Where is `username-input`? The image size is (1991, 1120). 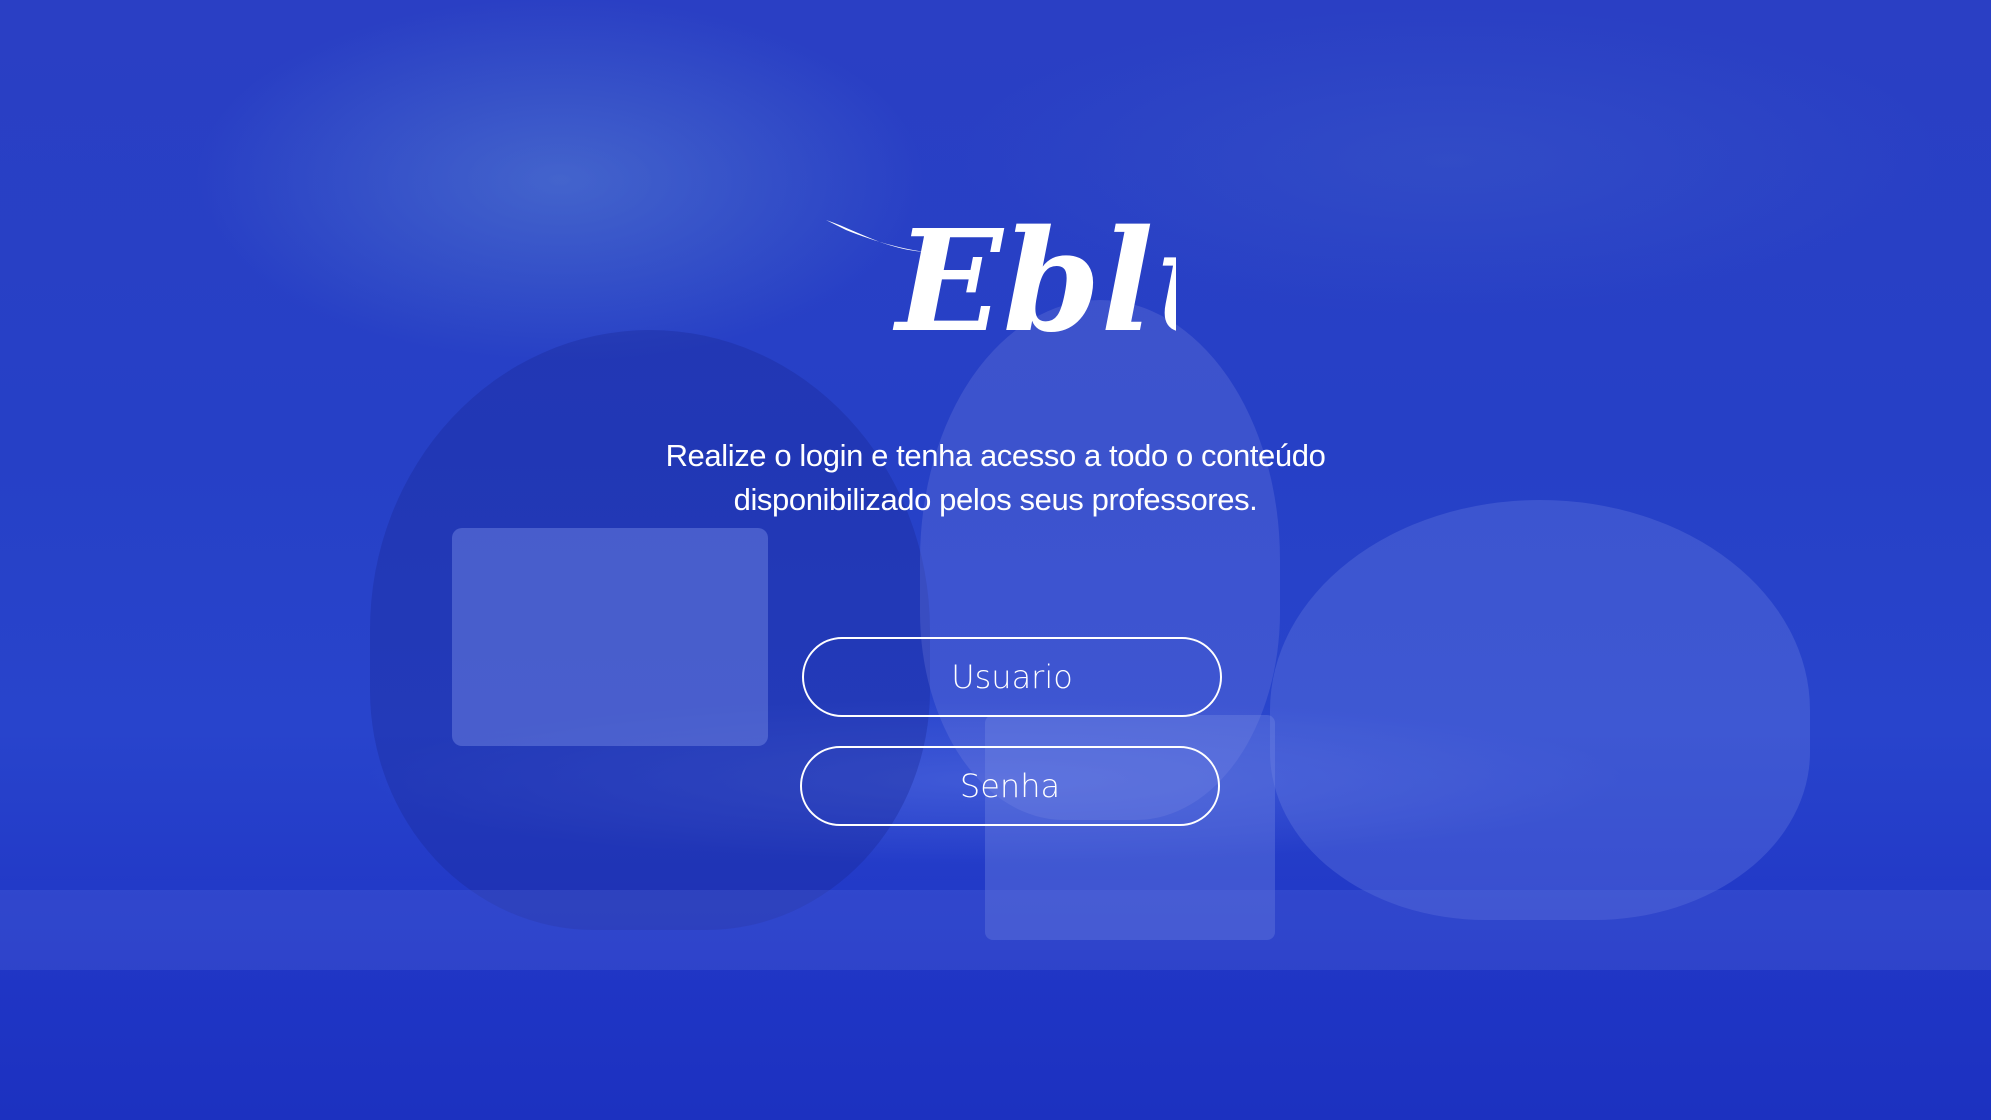 username-input is located at coordinates (1012, 677).